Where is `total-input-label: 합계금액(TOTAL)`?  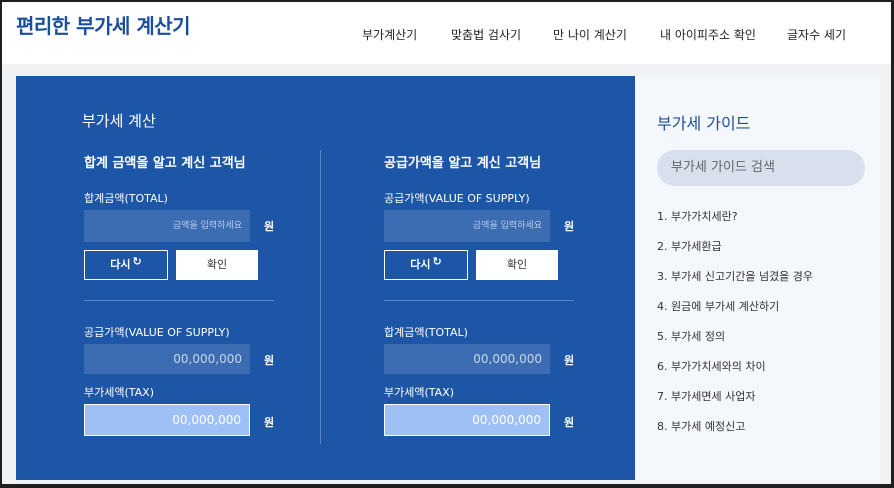
total-input-label: 합계금액(TOTAL) is located at coordinates (126, 198).